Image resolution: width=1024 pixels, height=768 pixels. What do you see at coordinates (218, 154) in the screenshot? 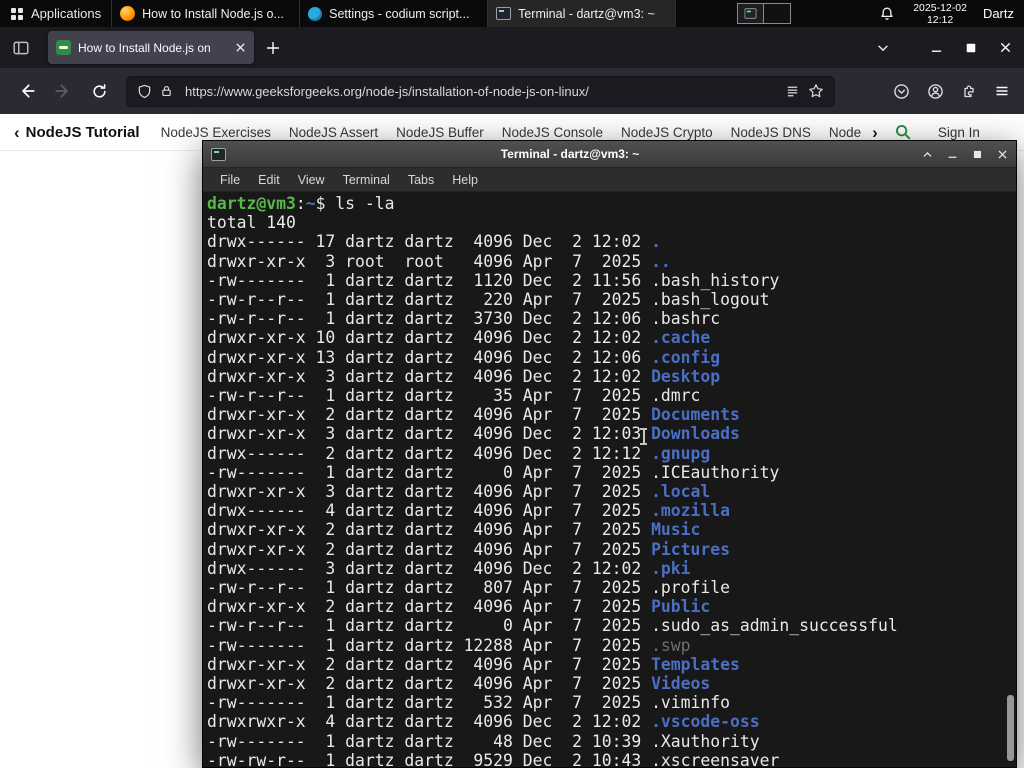
I see `terminal-icon` at bounding box center [218, 154].